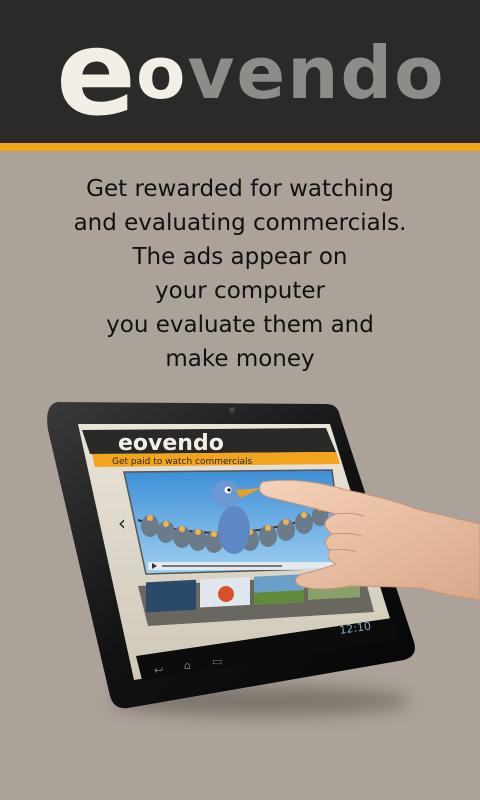 The height and width of the screenshot is (800, 480). Describe the element at coordinates (240, 147) in the screenshot. I see `header-accent-rule` at that location.